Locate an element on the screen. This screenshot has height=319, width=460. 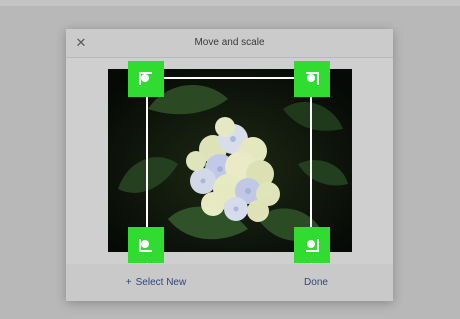
dialog-header: Move and scale ✕ is located at coordinates (229, 43).